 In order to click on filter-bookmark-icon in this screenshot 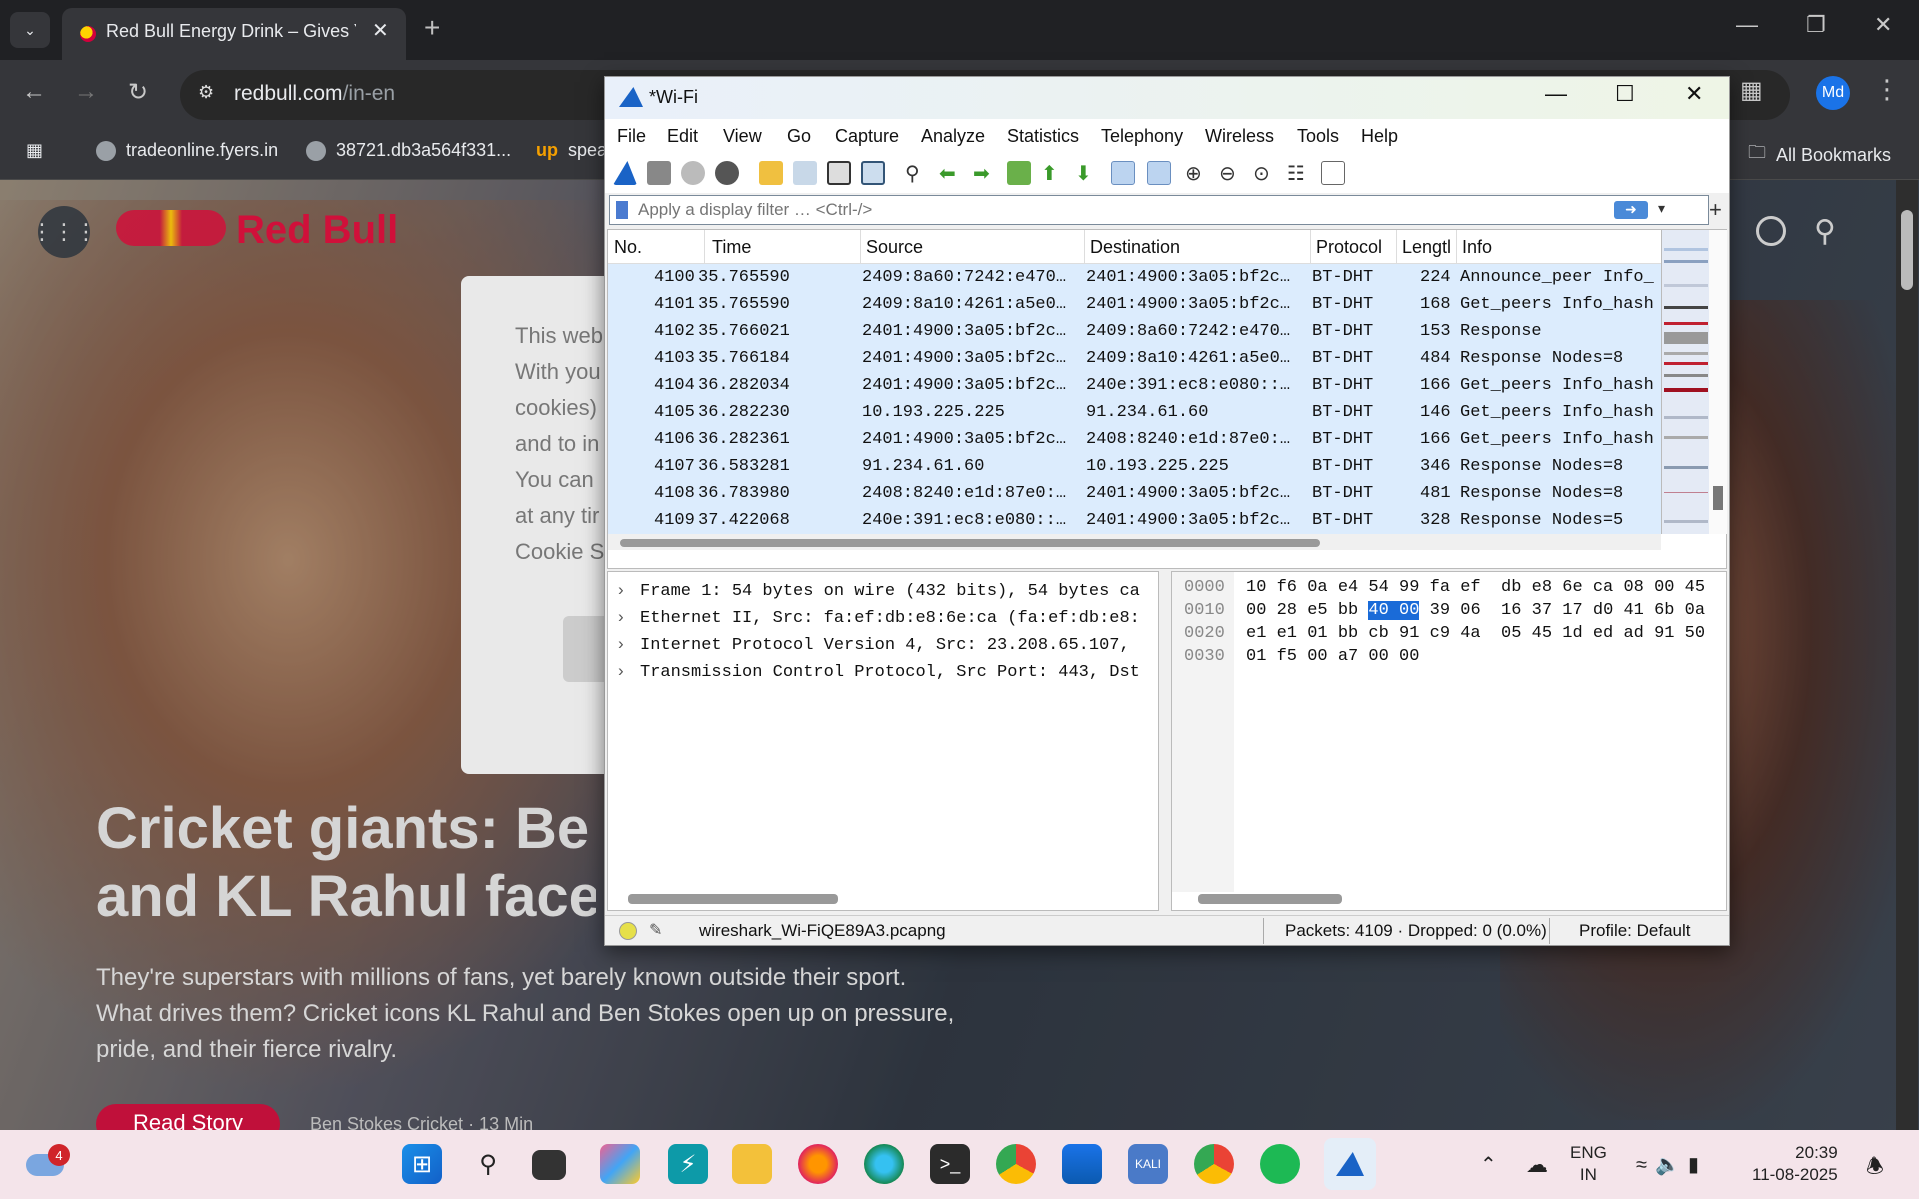, I will do `click(622, 210)`.